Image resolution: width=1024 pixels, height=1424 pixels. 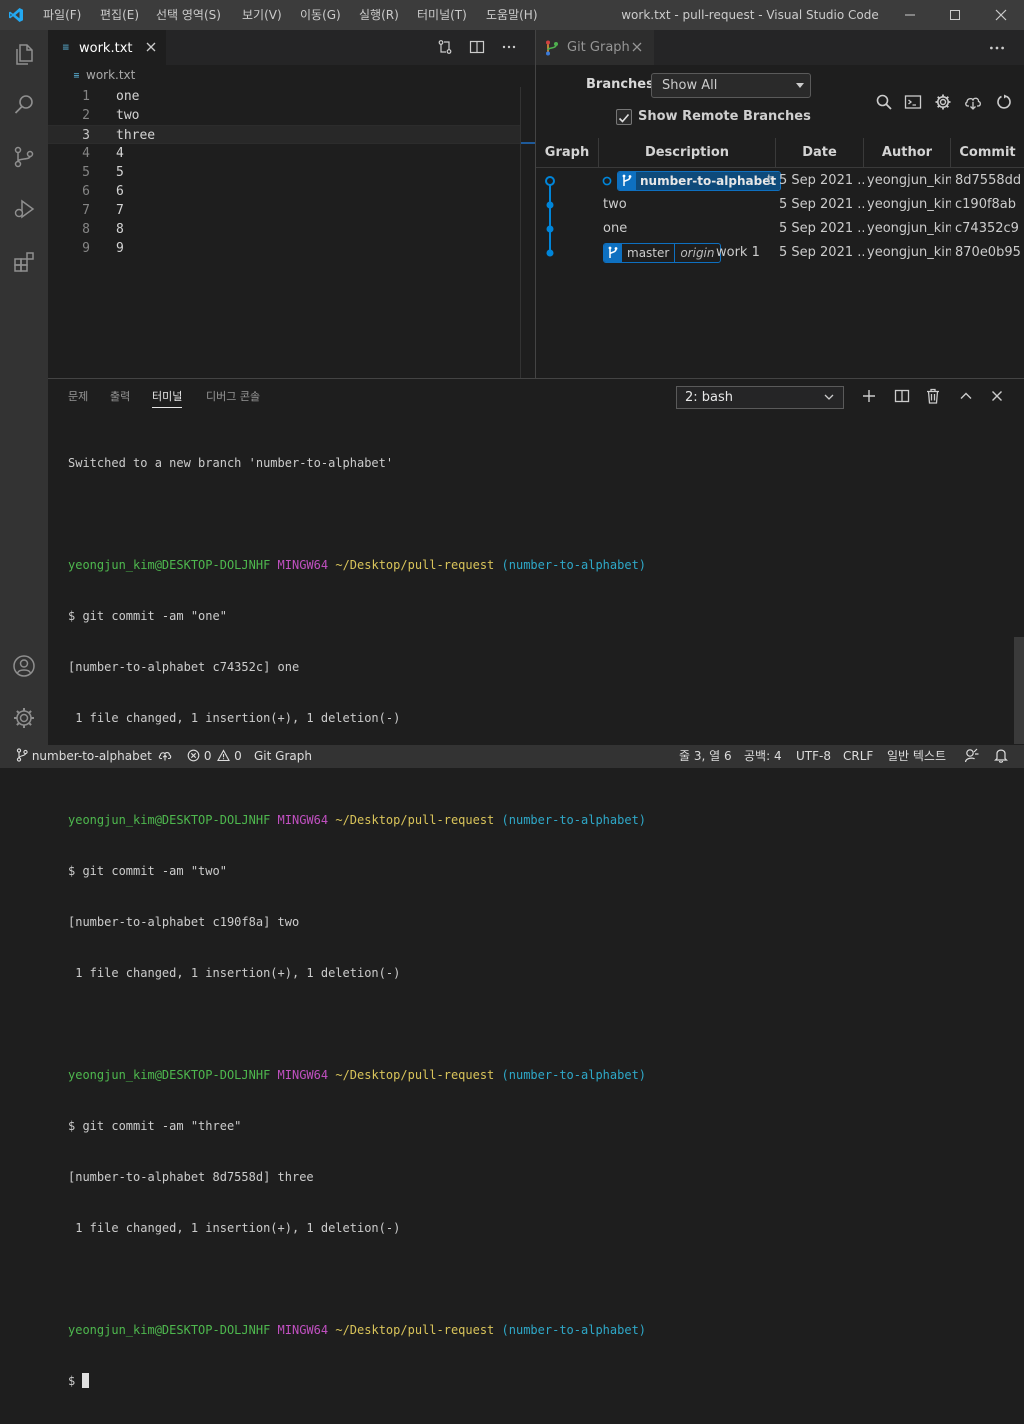 What do you see at coordinates (415, 1330) in the screenshot?
I see `prompt-path: ~/Desktop/pull-request` at bounding box center [415, 1330].